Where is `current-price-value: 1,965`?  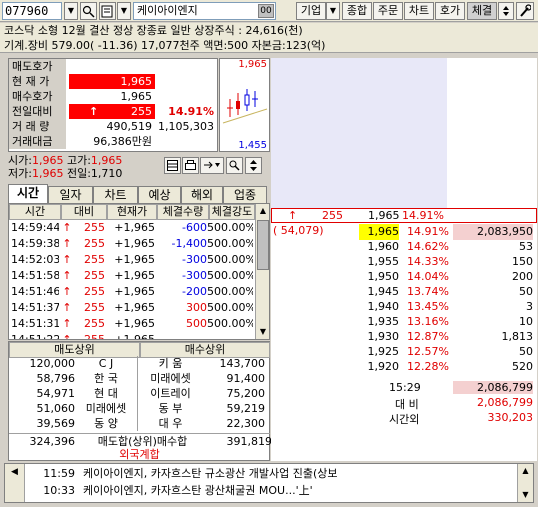 current-price-value: 1,965 is located at coordinates (112, 81).